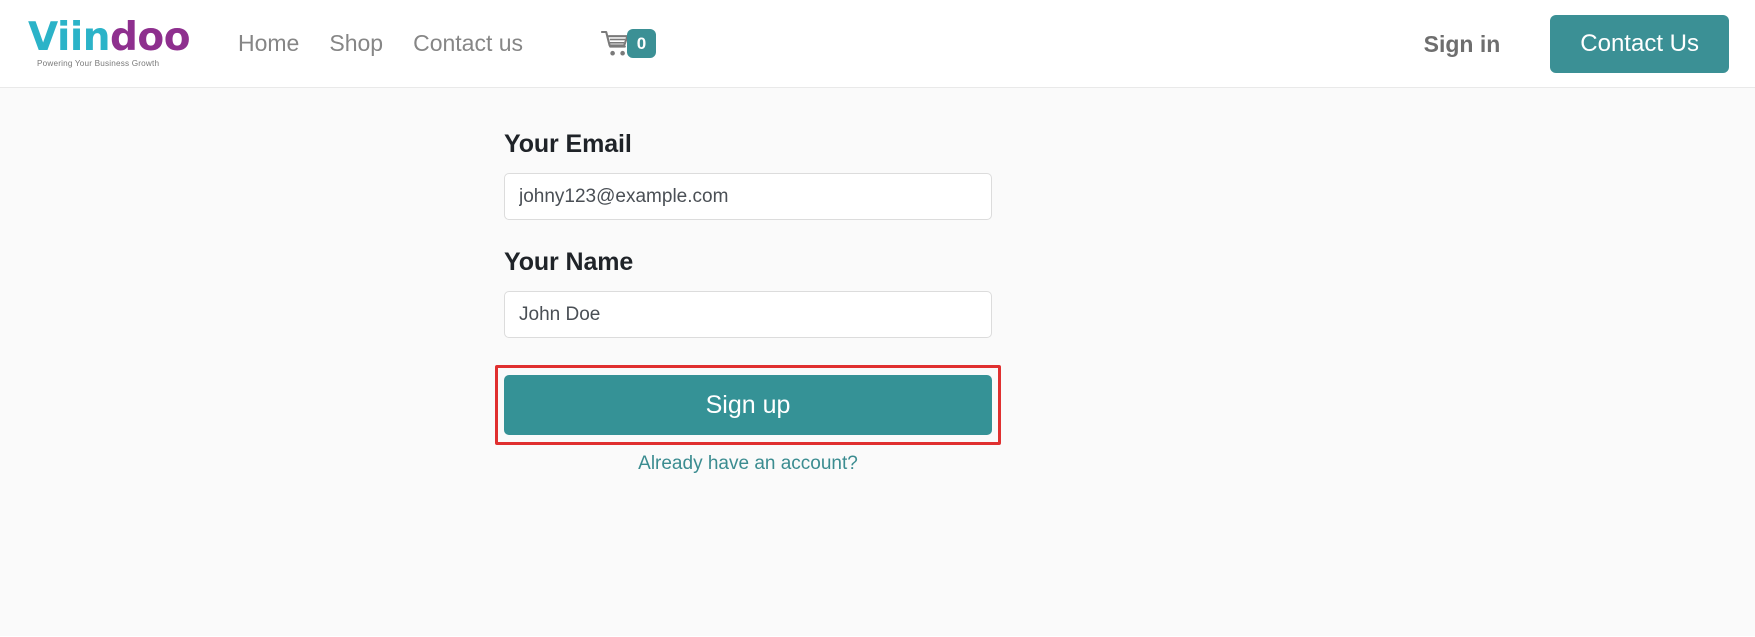 The width and height of the screenshot is (1755, 637). I want to click on nav-item-shop: Shop, so click(356, 43).